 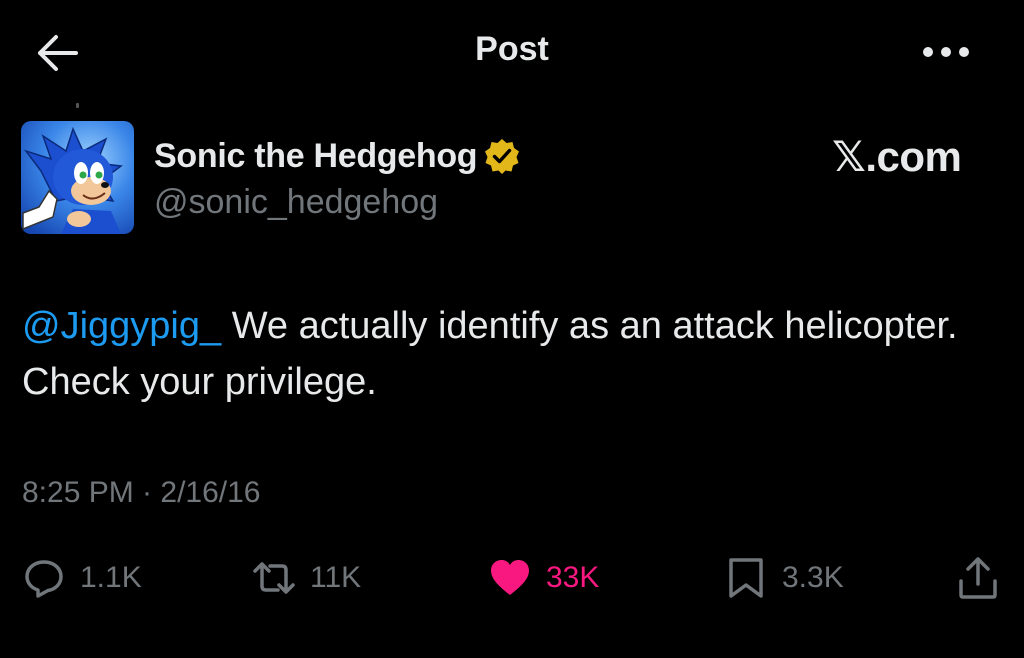 I want to click on like-button: 33K, so click(x=543, y=578).